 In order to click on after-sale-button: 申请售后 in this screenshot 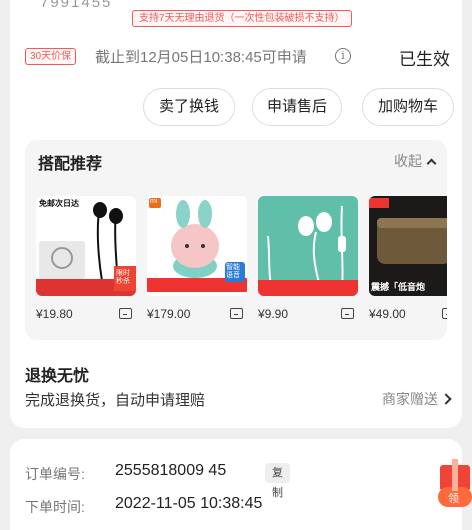, I will do `click(297, 107)`.